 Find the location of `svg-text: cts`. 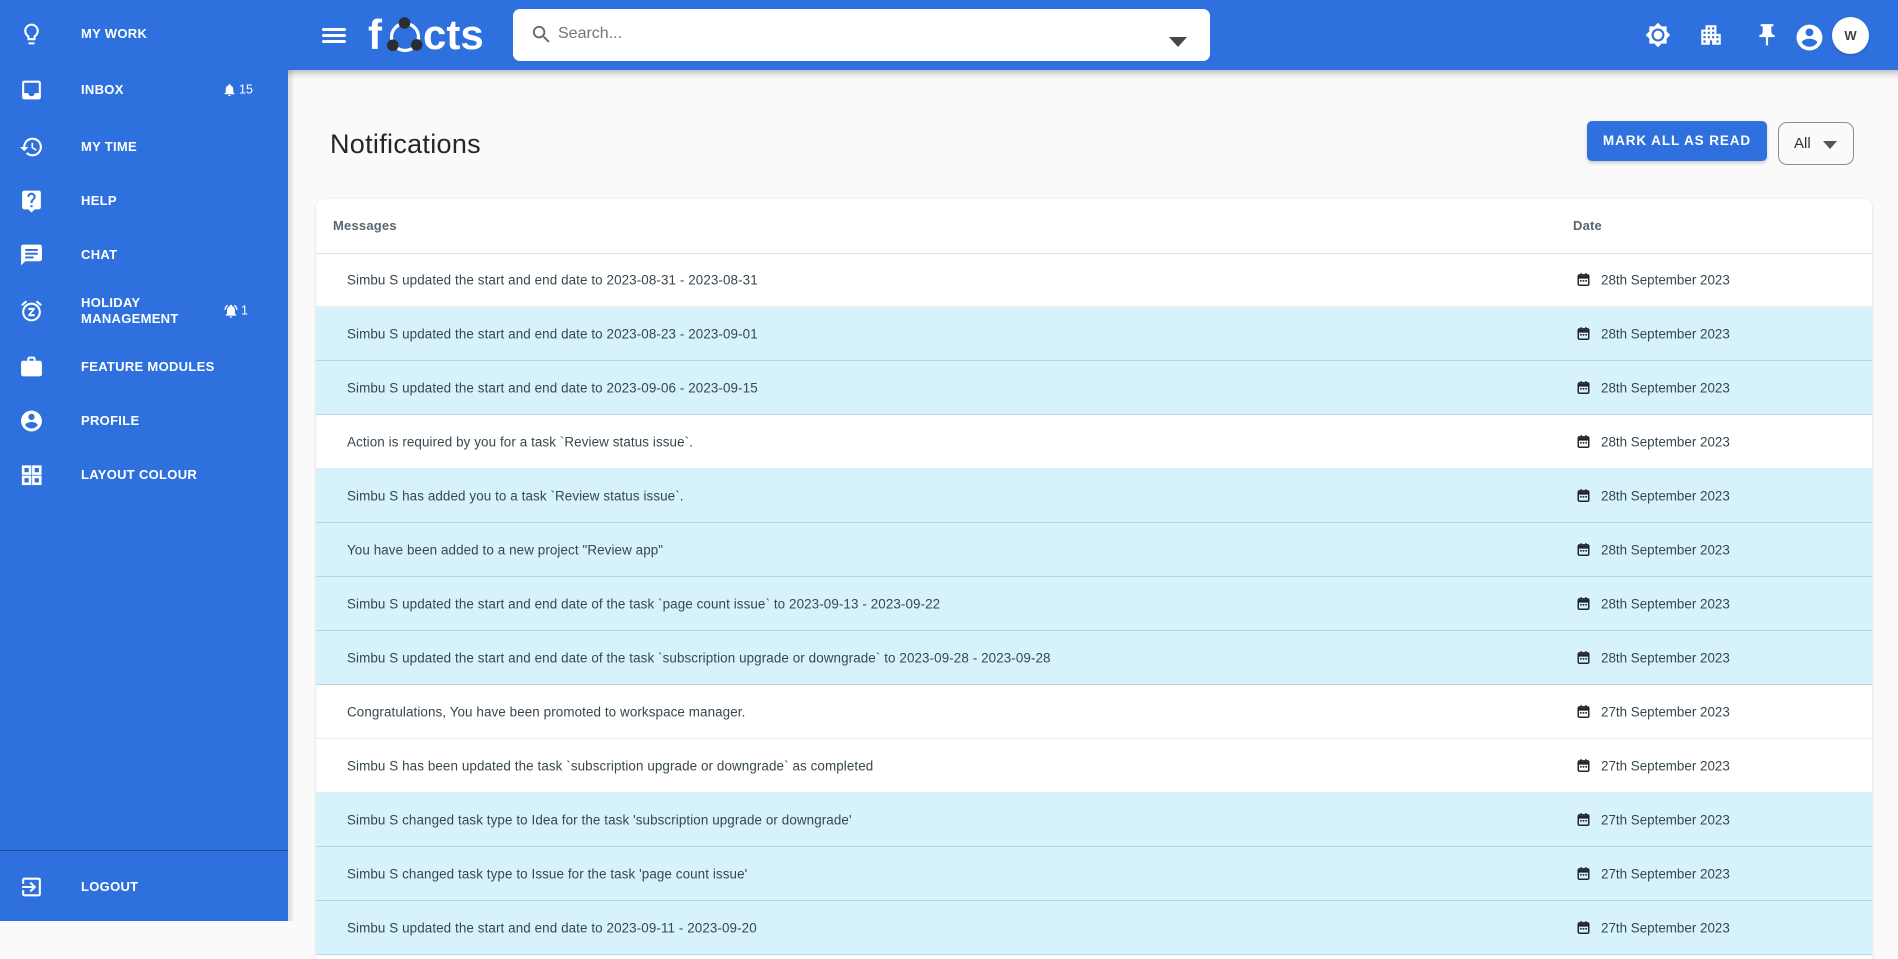

svg-text: cts is located at coordinates (453, 34).